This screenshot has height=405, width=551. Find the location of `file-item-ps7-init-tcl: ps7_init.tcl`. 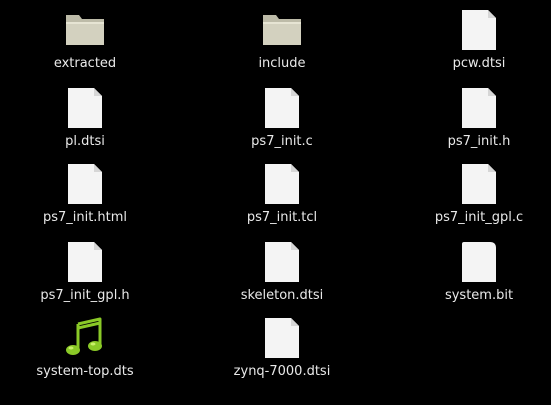

file-item-ps7-init-tcl: ps7_init.tcl is located at coordinates (282, 200).